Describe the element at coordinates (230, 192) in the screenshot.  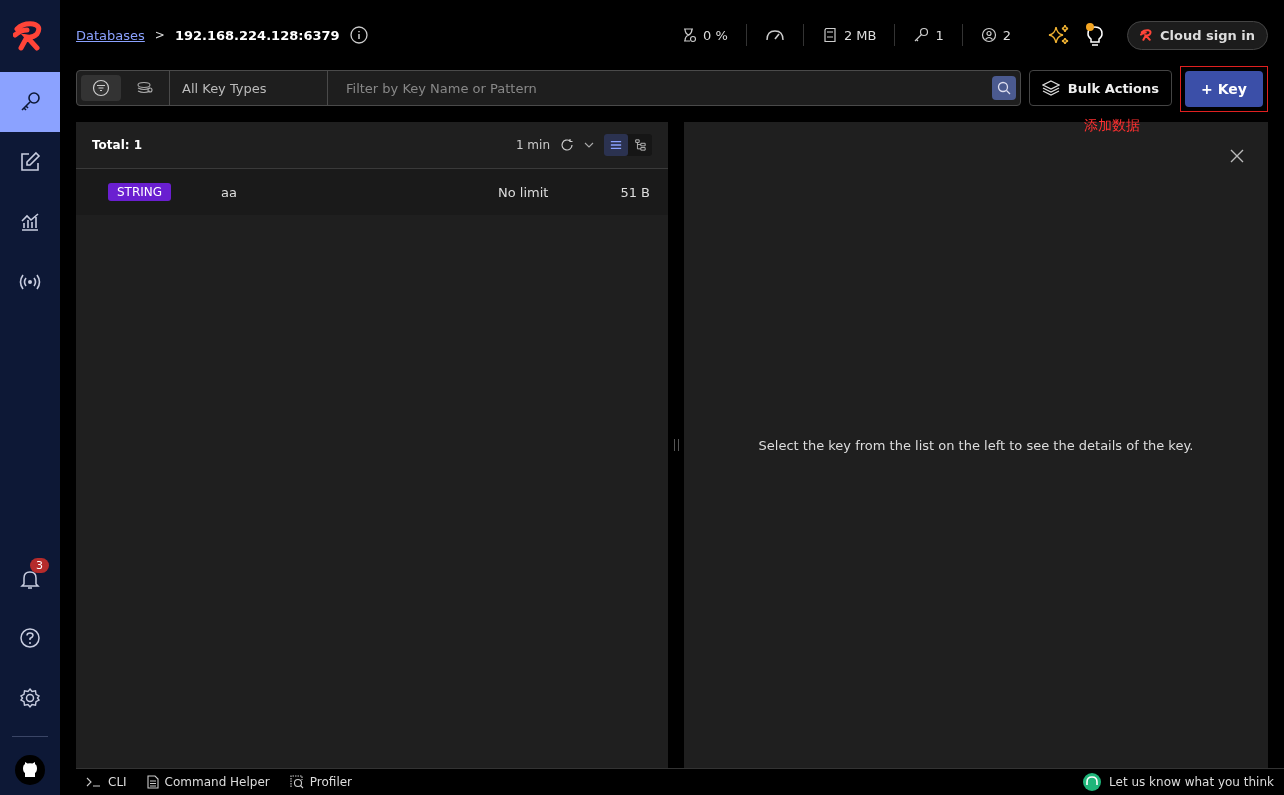
I see `key-name: aa` at that location.